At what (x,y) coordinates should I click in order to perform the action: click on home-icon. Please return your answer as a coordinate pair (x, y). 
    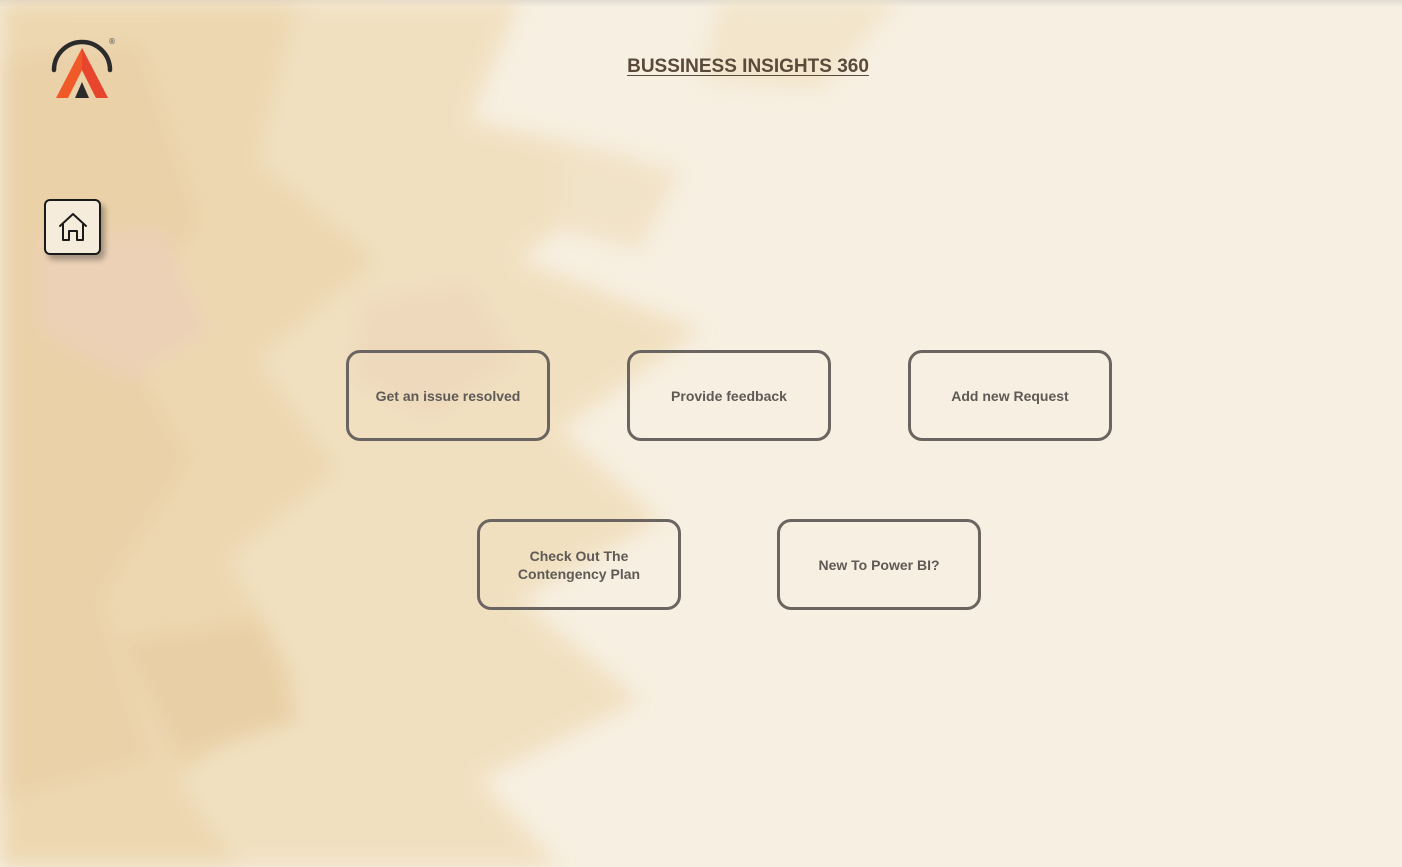
    Looking at the image, I should click on (72, 227).